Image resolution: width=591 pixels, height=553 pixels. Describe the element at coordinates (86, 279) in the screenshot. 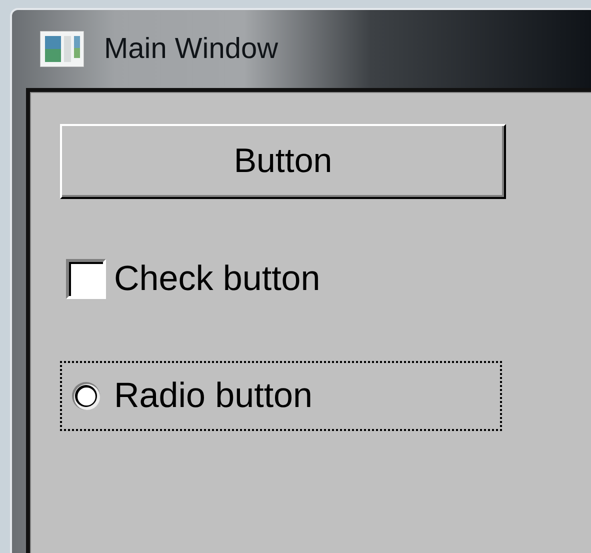

I see `checkbox` at that location.